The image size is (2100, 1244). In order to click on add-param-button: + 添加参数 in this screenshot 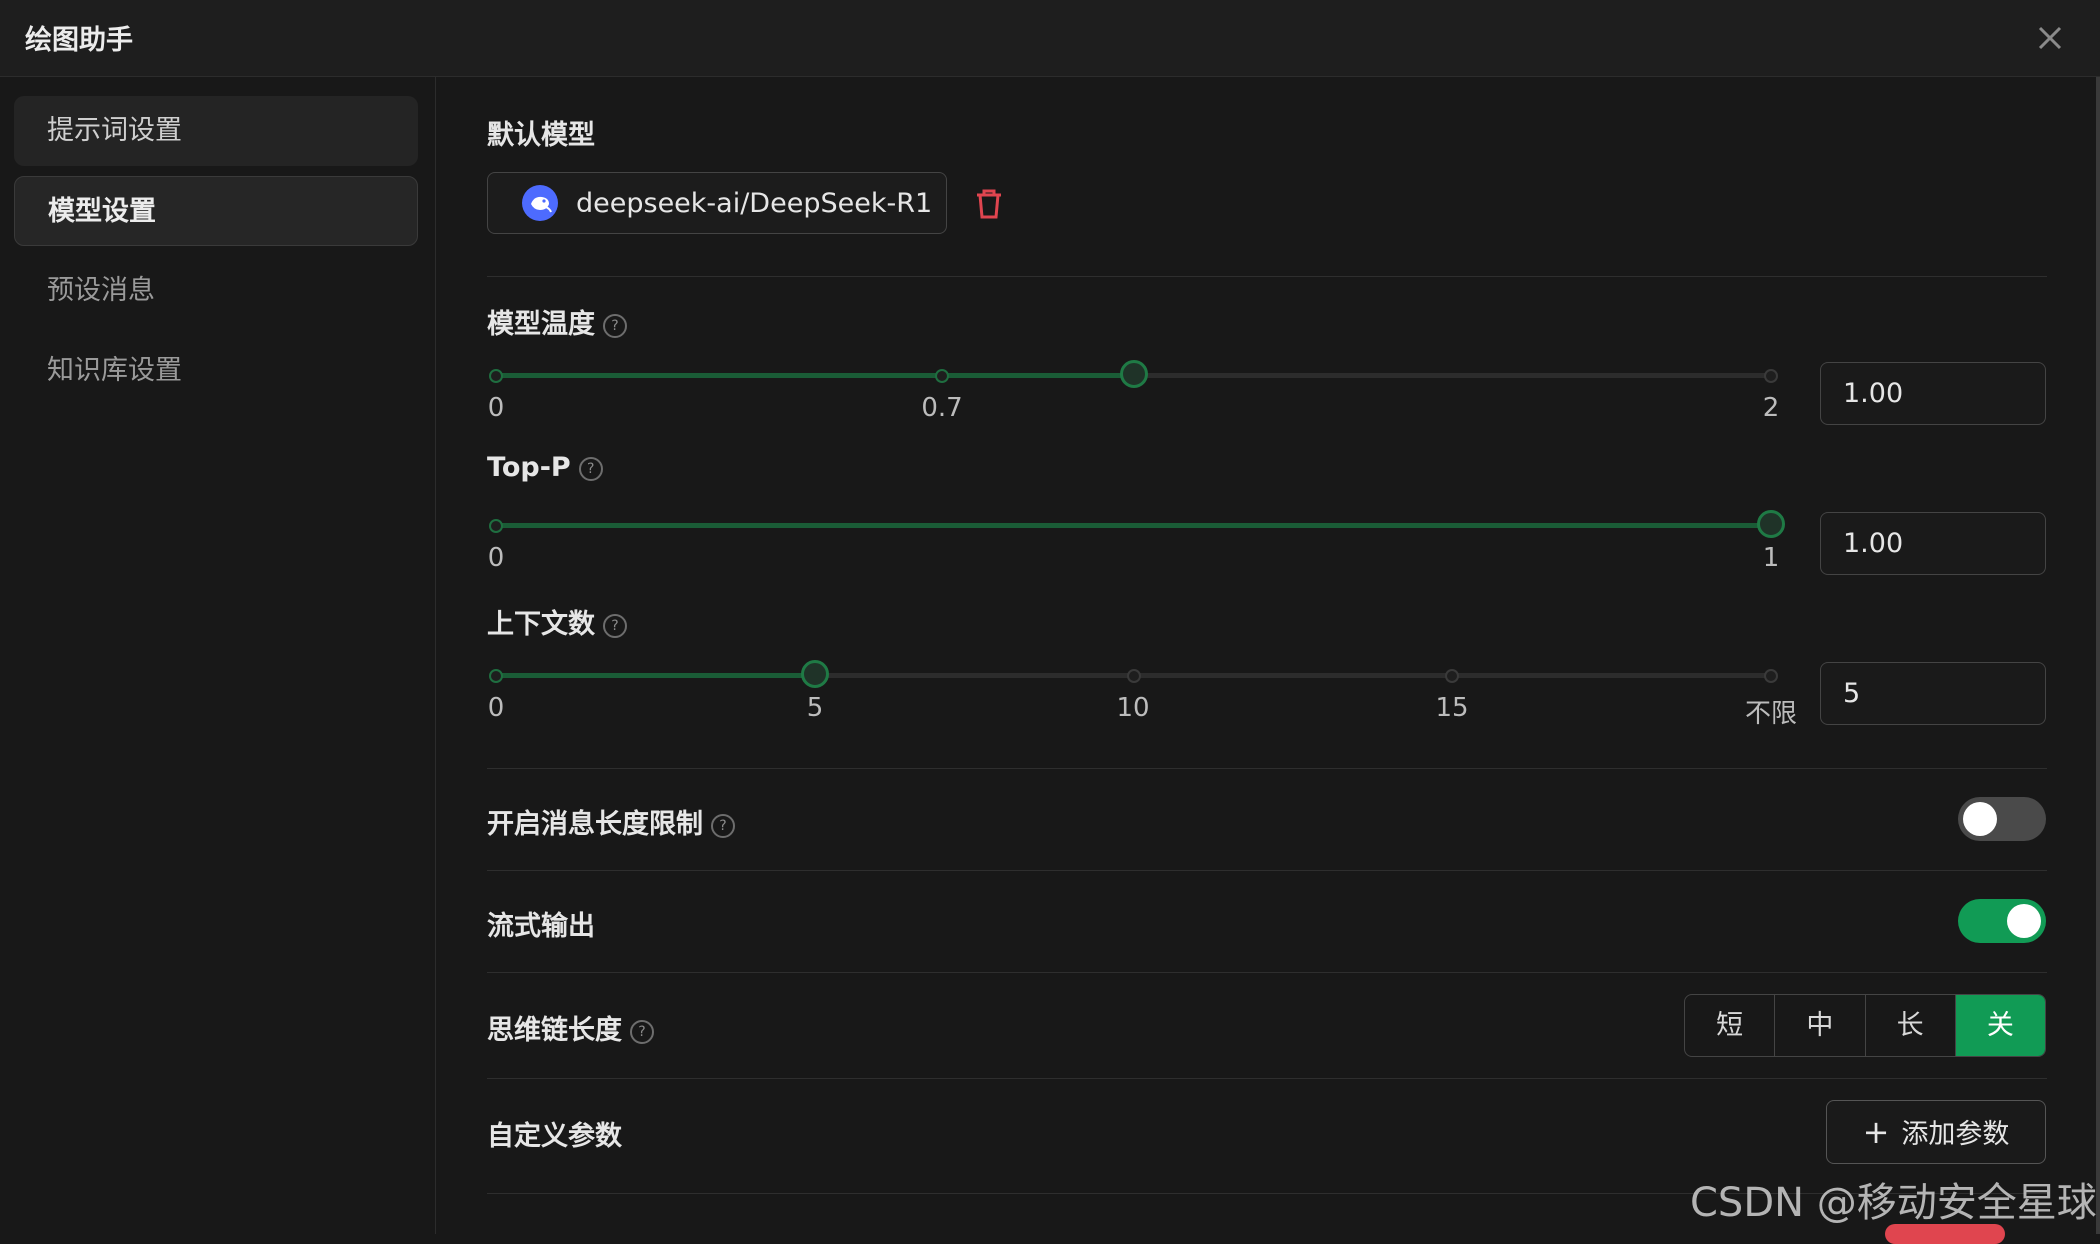, I will do `click(1936, 1132)`.